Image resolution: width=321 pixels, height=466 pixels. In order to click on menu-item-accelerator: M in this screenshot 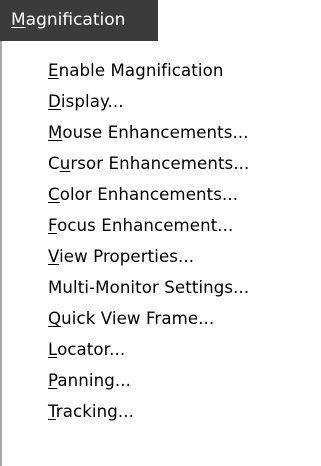, I will do `click(55, 132)`.